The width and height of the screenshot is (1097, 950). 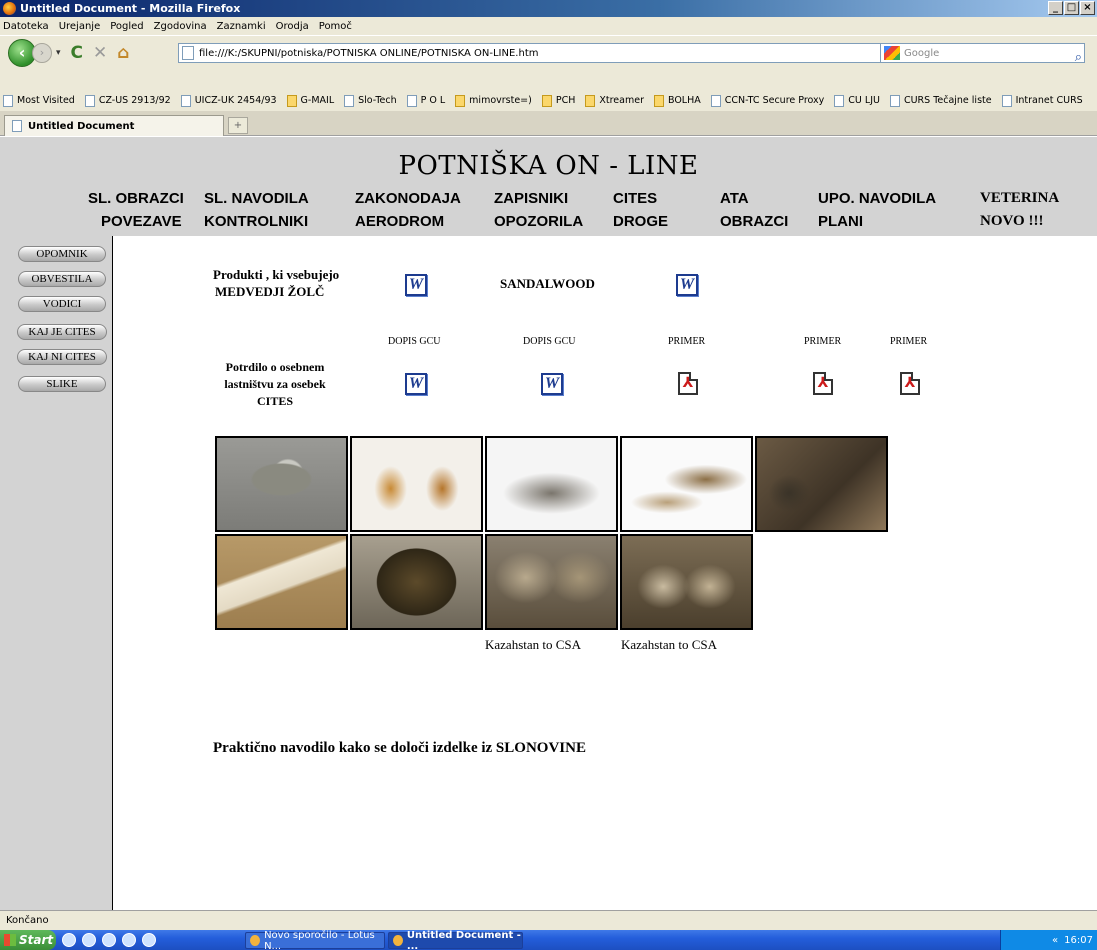 I want to click on bookmark-slo-tech: Slo-Tech, so click(x=370, y=100).